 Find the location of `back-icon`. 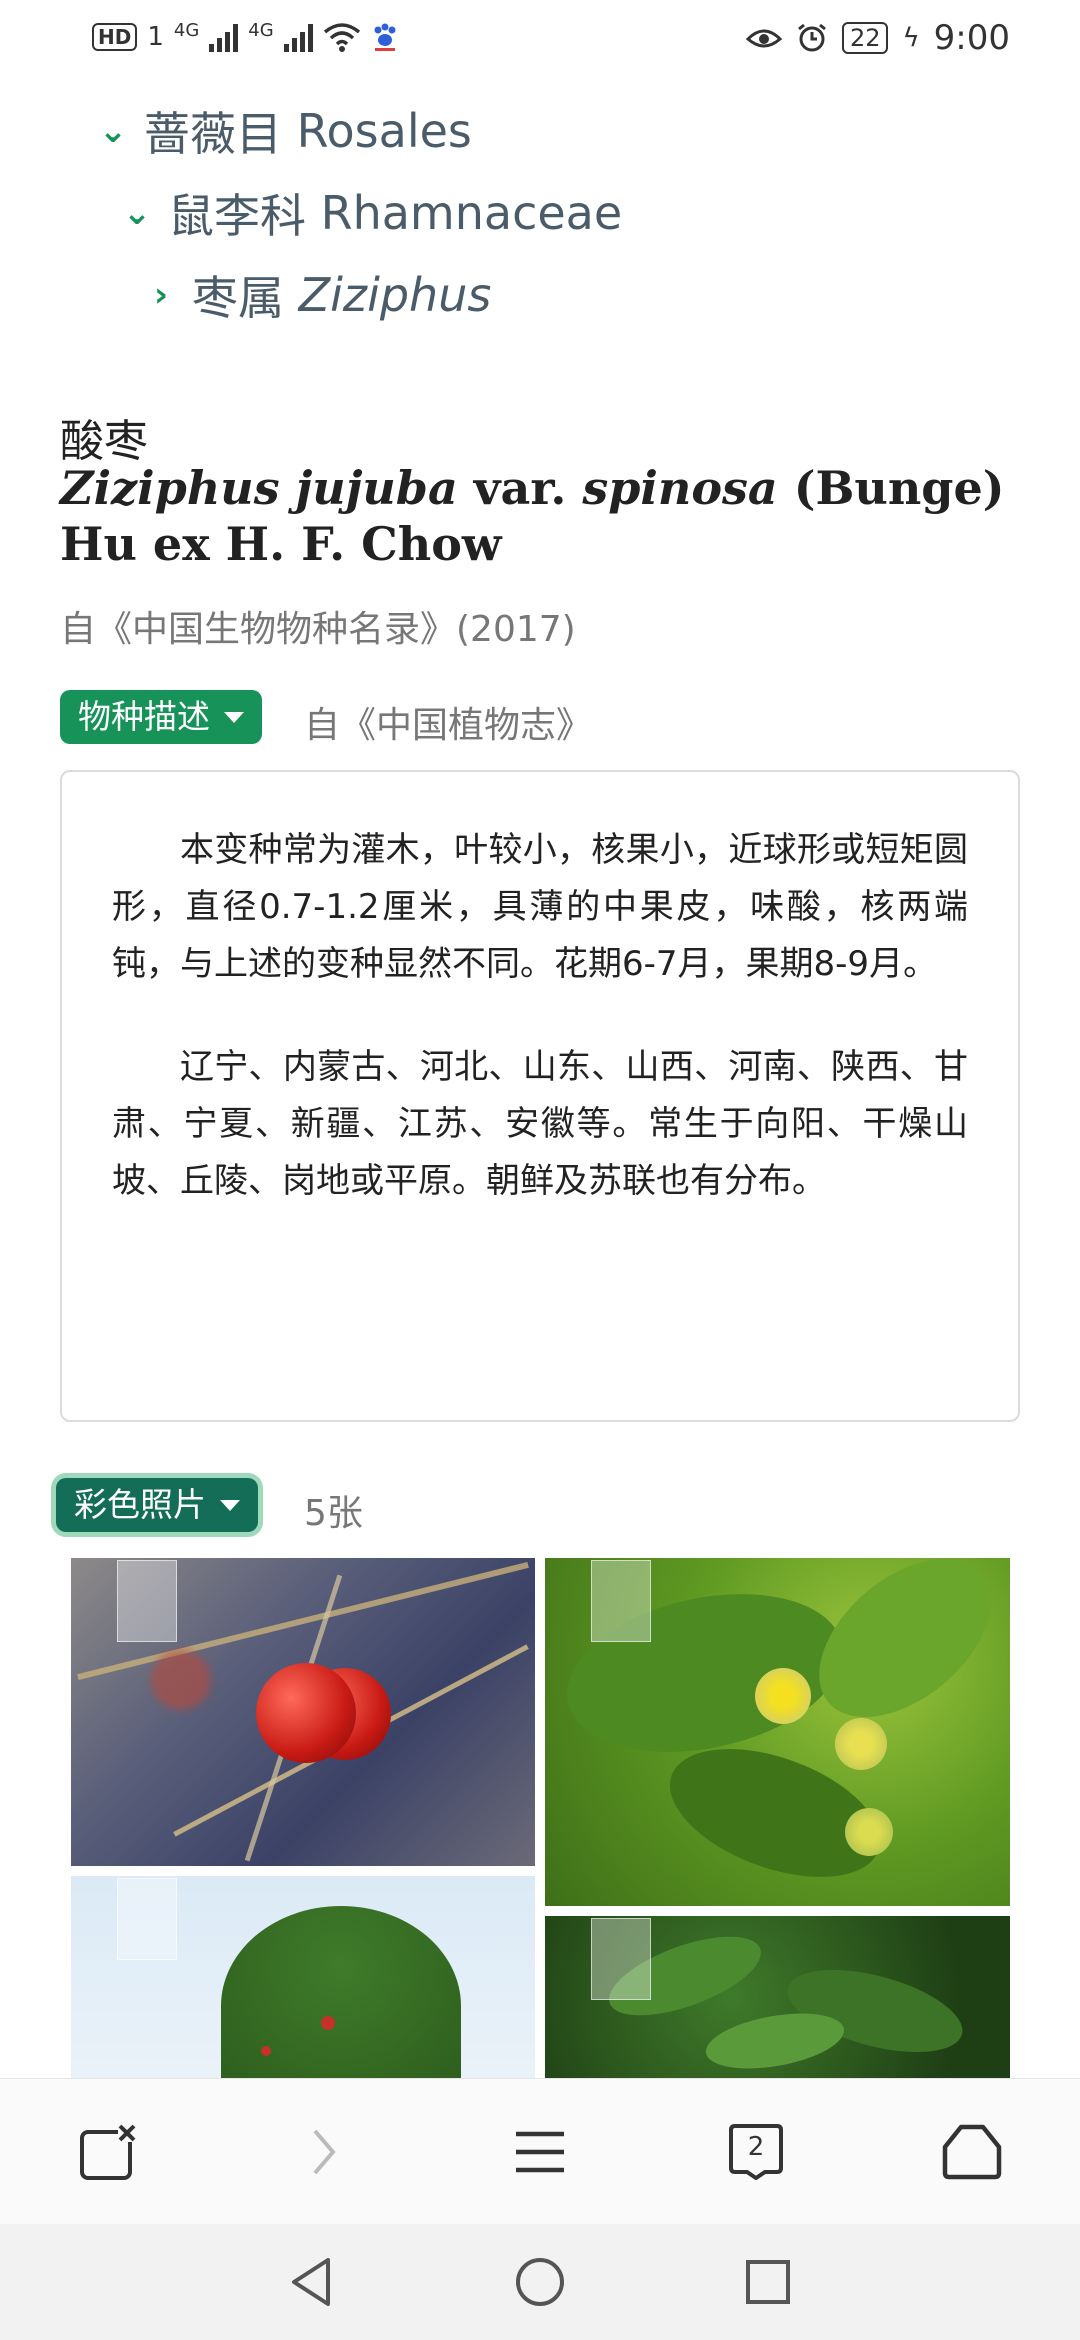

back-icon is located at coordinates (311, 2282).